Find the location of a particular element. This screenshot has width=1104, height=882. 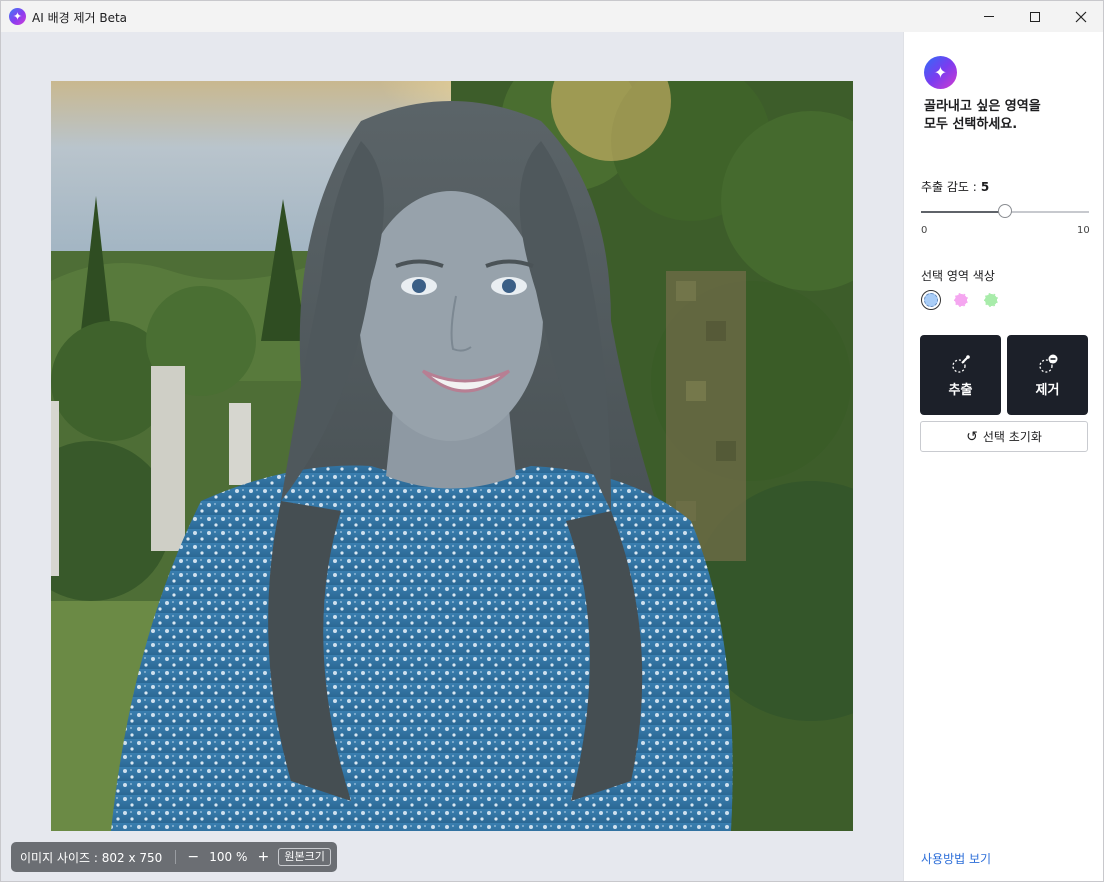

color-swatch-blue-fill is located at coordinates (931, 300).